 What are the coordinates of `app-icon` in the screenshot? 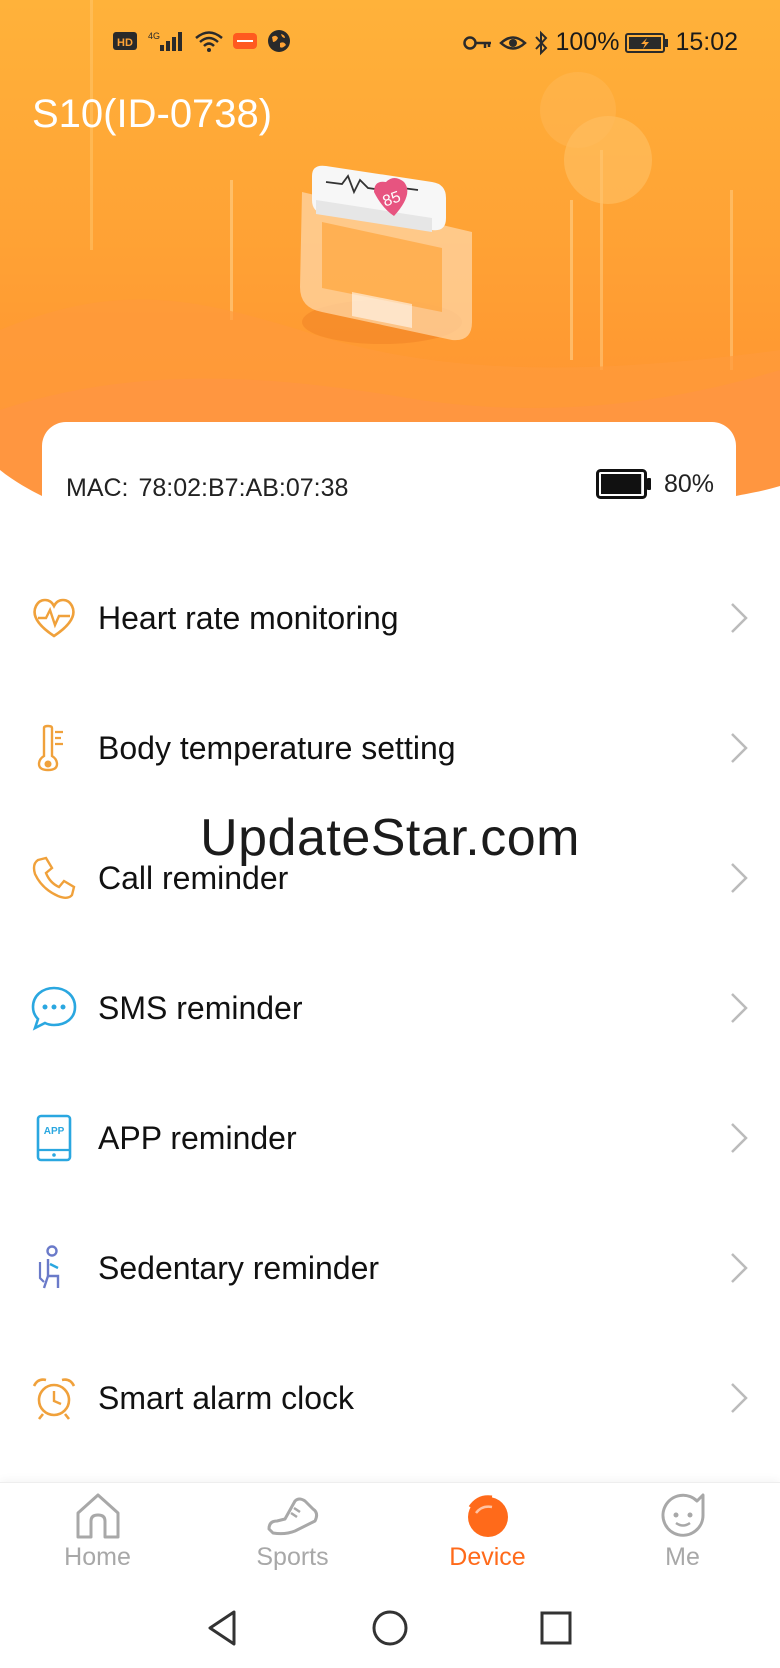 It's located at (245, 41).